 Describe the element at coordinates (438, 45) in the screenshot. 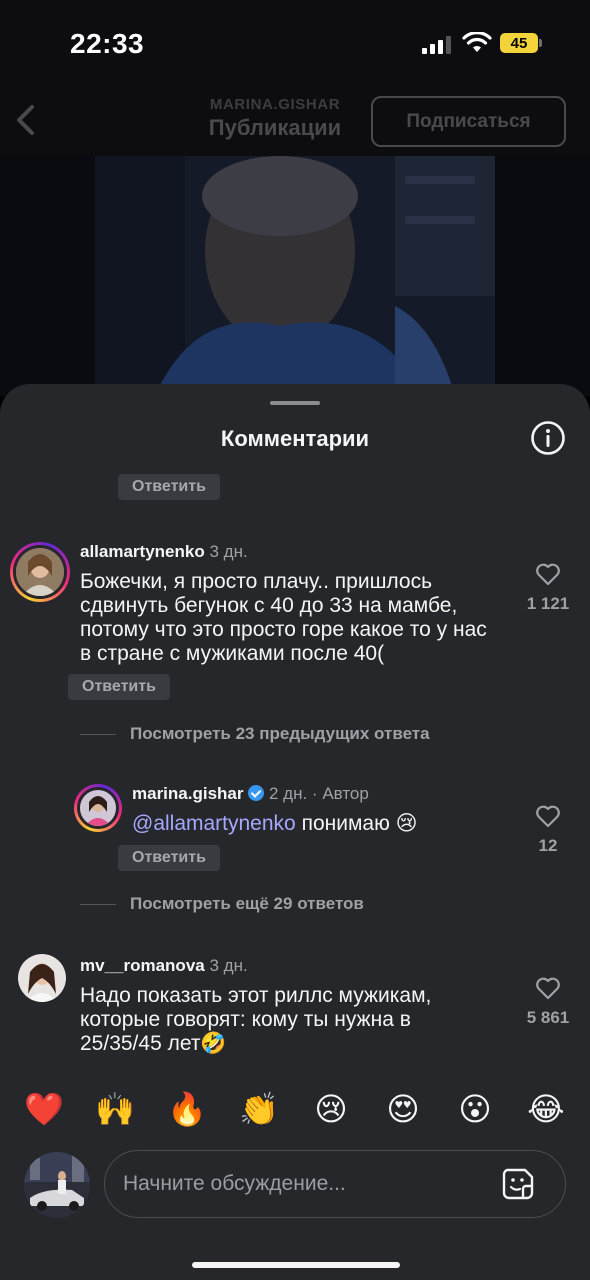

I see `cellular-signal-icon` at that location.